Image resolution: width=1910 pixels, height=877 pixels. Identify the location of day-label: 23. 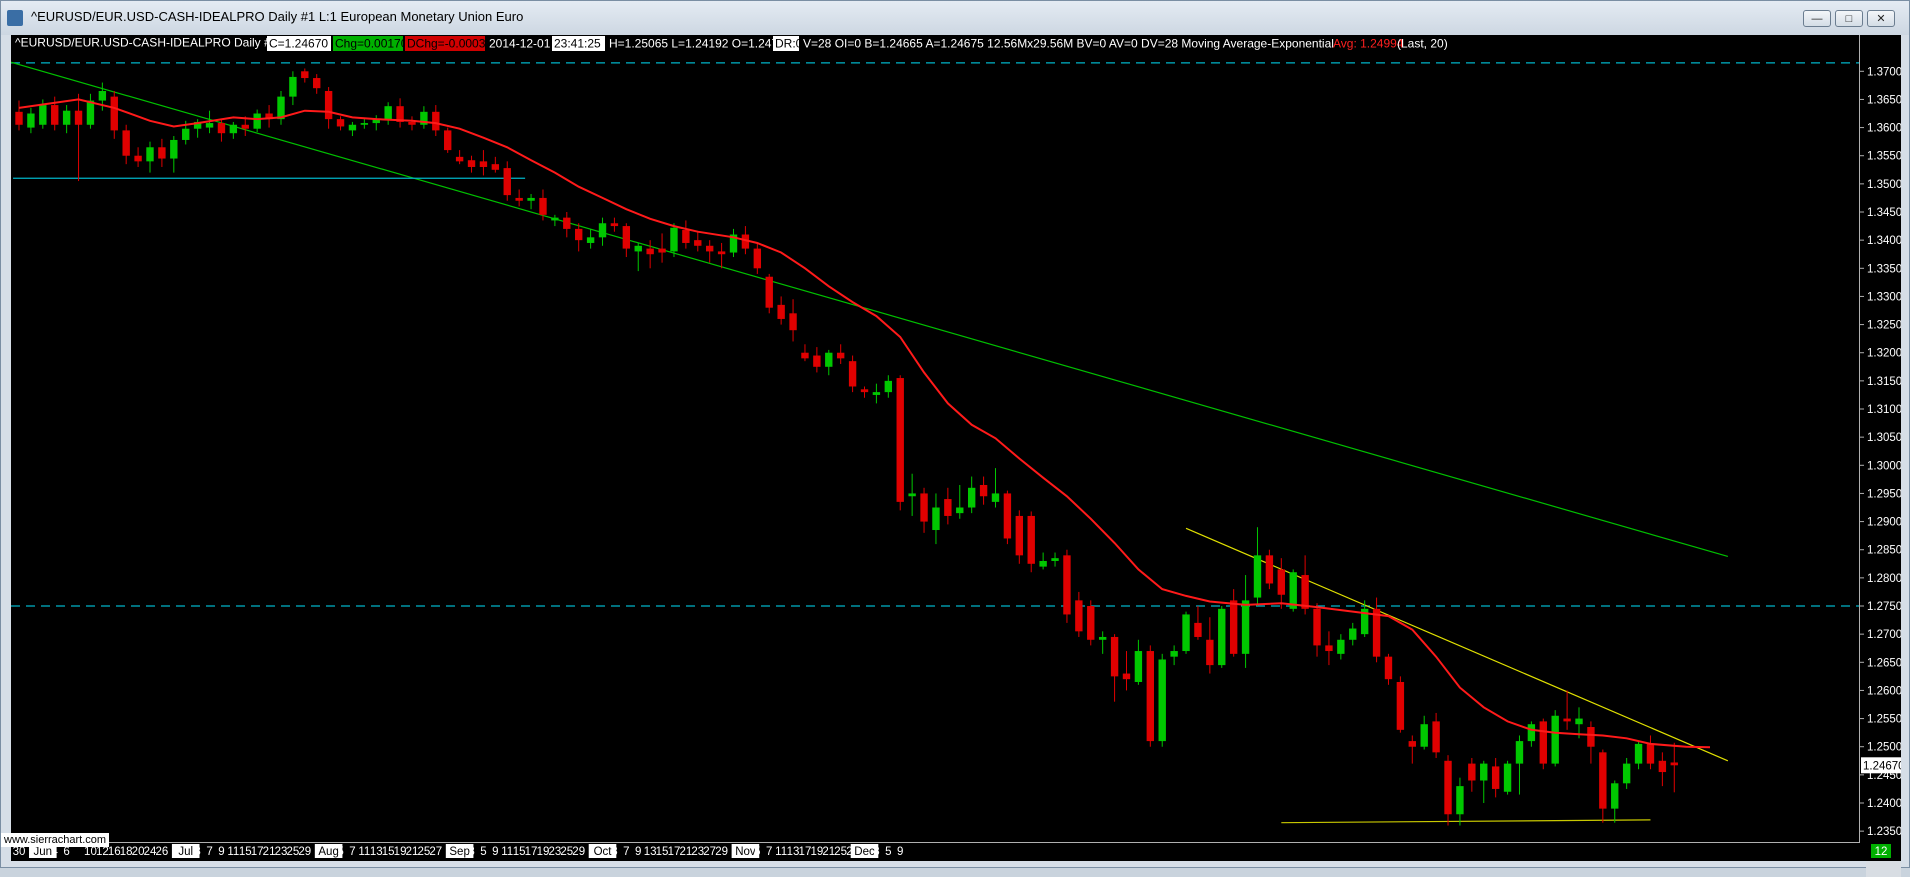
(281, 852).